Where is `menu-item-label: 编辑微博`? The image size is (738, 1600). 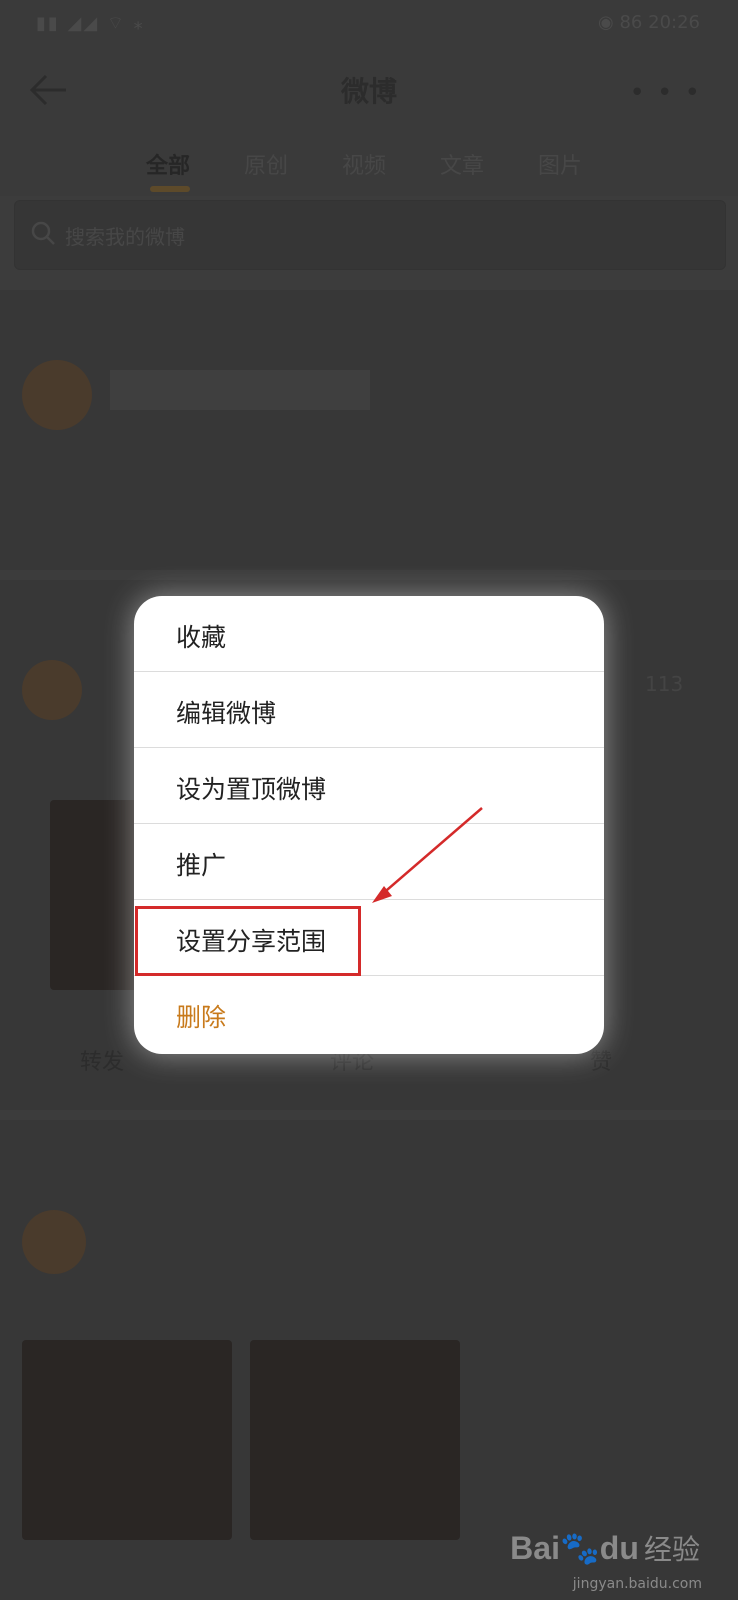
menu-item-label: 编辑微博 is located at coordinates (226, 713).